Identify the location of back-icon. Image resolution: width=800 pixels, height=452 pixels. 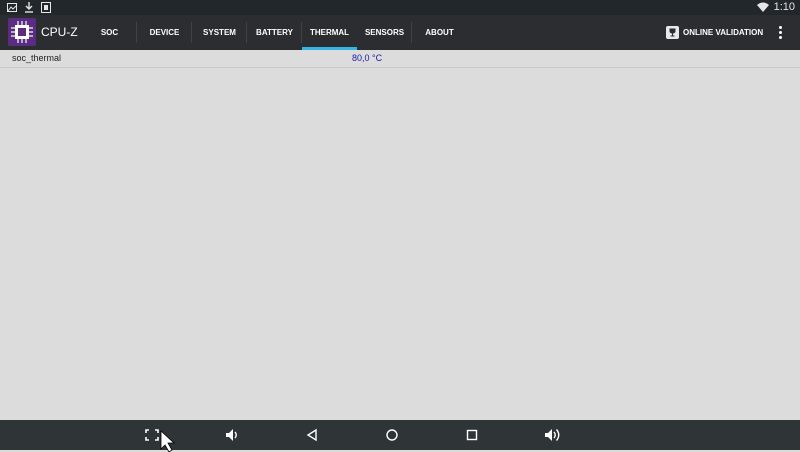
(312, 435).